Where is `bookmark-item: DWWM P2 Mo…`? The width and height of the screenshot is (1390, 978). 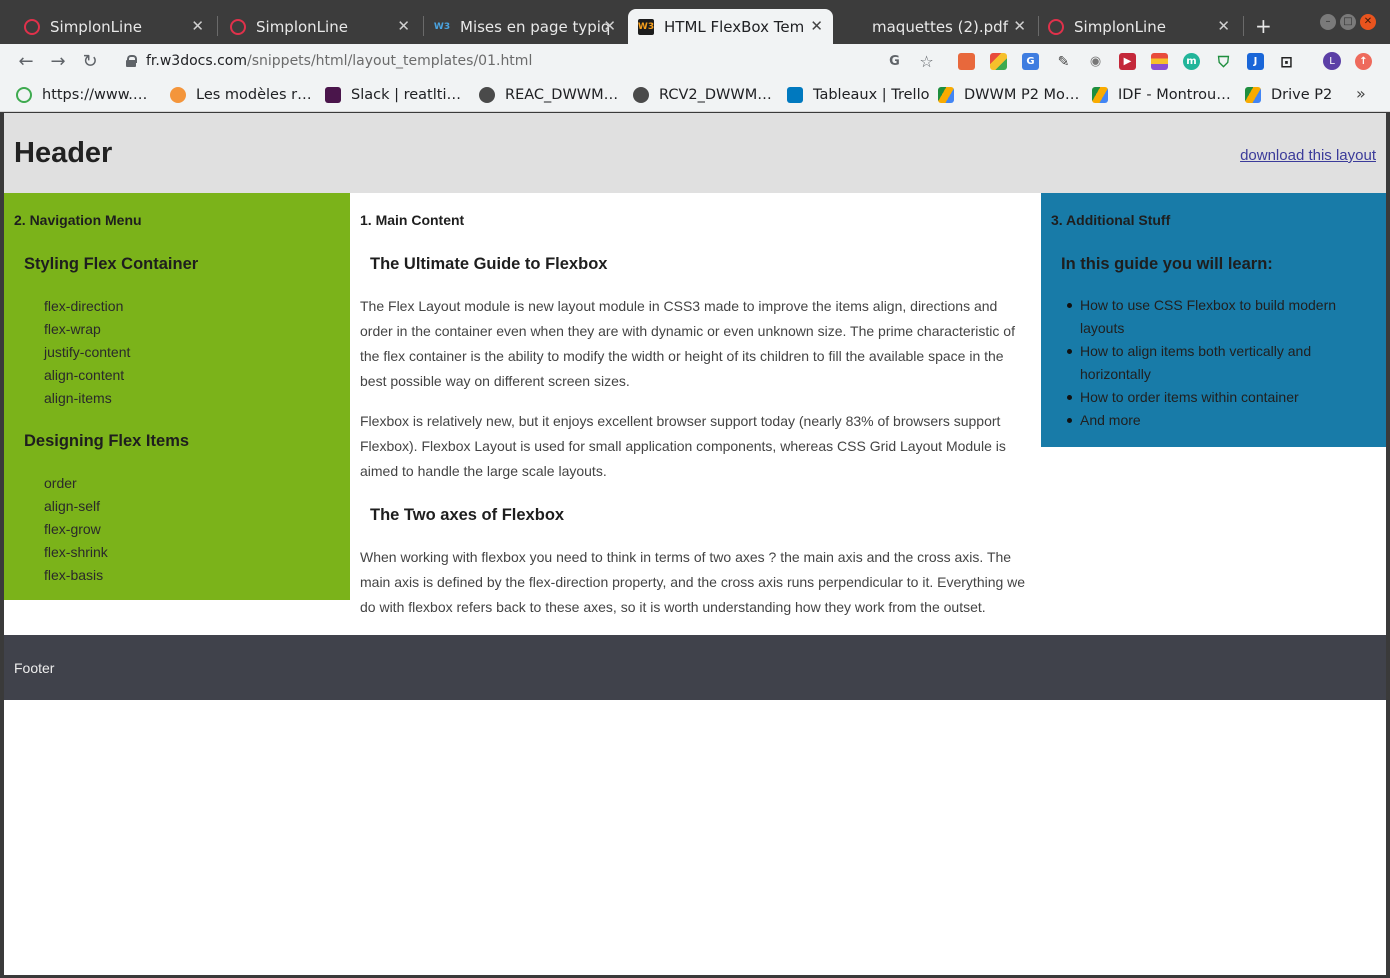 bookmark-item: DWWM P2 Mo… is located at coordinates (1008, 95).